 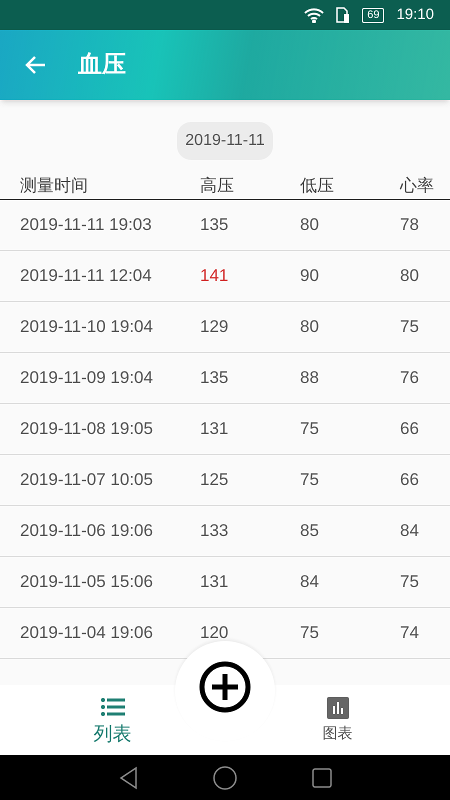 What do you see at coordinates (112, 707) in the screenshot?
I see `list-icon` at bounding box center [112, 707].